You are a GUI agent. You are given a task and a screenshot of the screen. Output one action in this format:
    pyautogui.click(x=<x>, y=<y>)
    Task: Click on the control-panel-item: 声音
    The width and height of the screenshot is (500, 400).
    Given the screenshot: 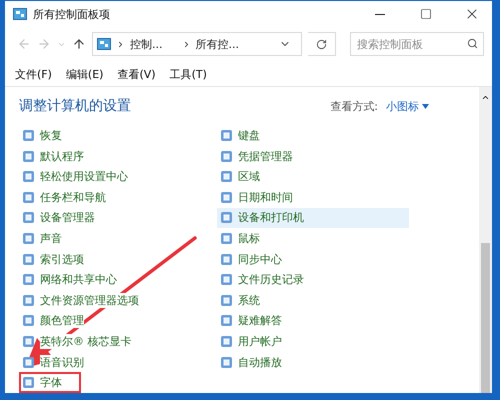 What is the action you would take?
    pyautogui.click(x=115, y=238)
    